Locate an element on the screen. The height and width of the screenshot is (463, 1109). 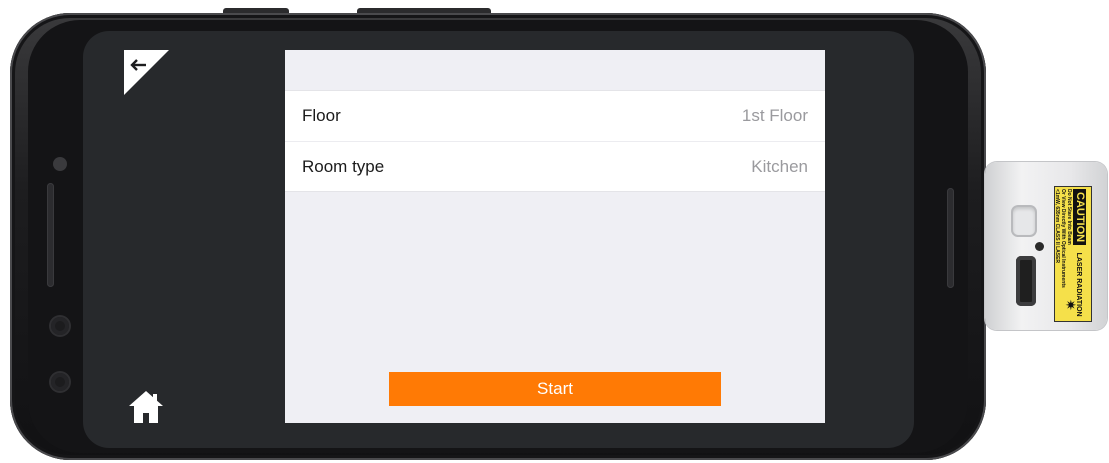
laser-warning-icon: ✷ is located at coordinates (1071, 305).